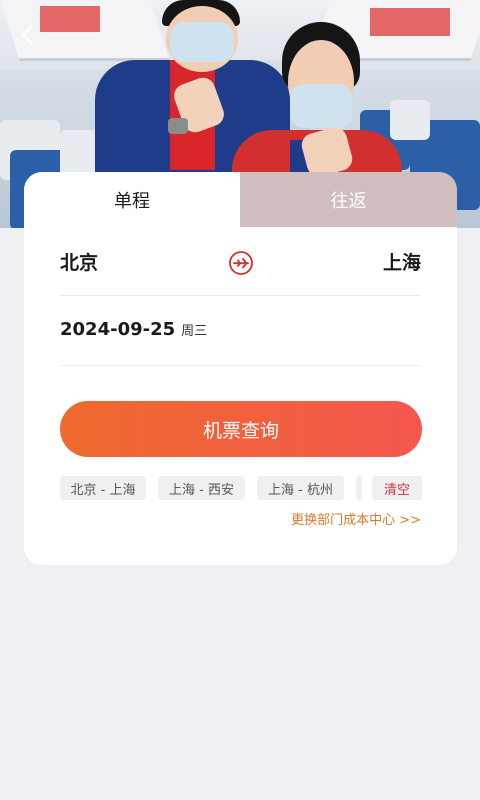 The height and width of the screenshot is (800, 480). Describe the element at coordinates (79, 261) in the screenshot. I see `departure-city: 北京` at that location.